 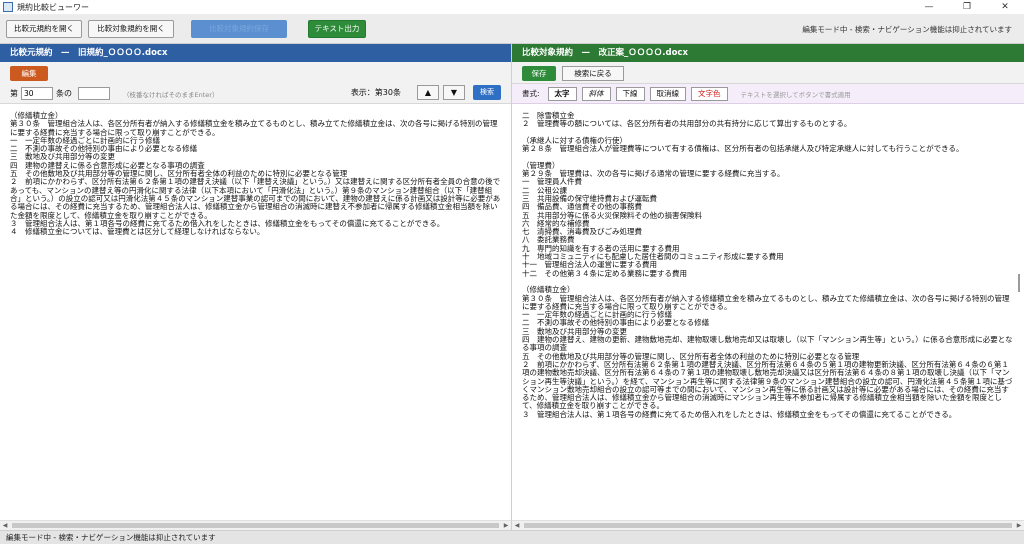 I want to click on open-source-button: 比較元規約を開く, so click(x=44, y=29).